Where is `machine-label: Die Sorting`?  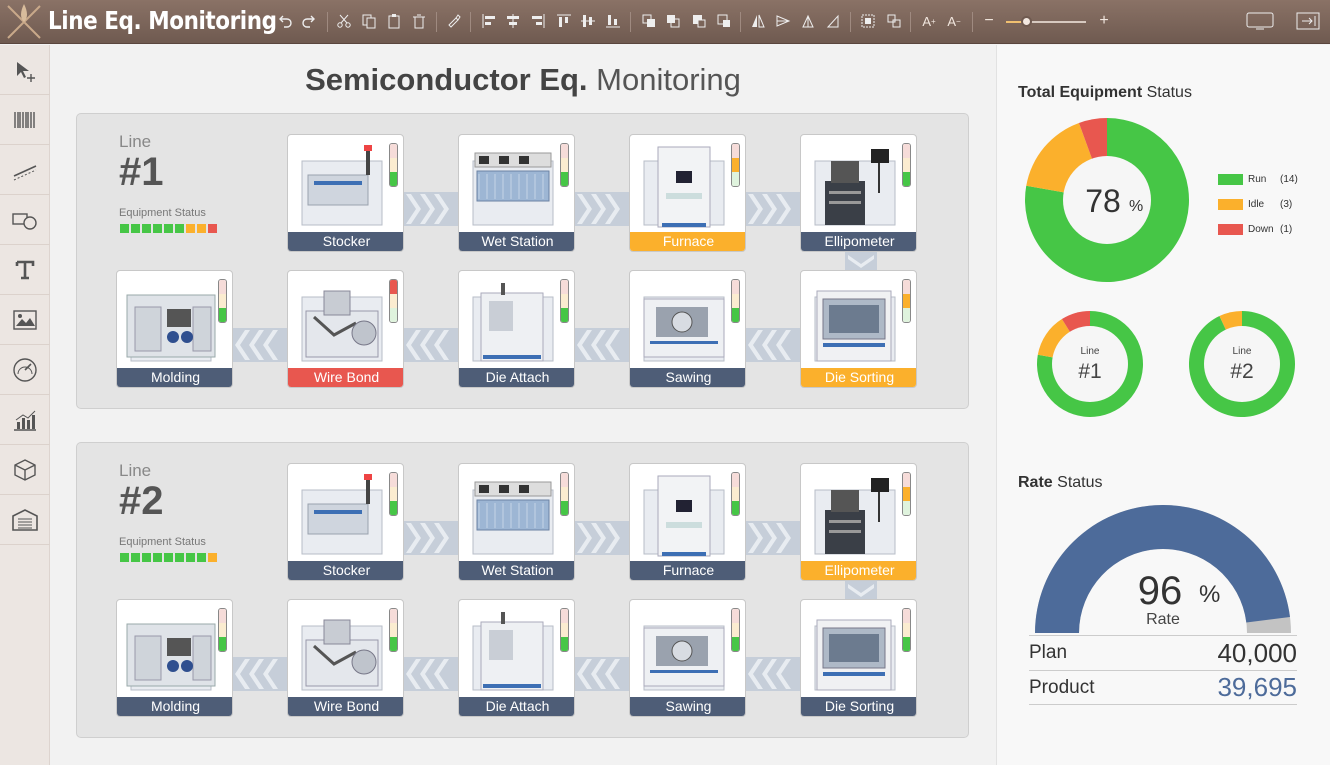 machine-label: Die Sorting is located at coordinates (858, 377).